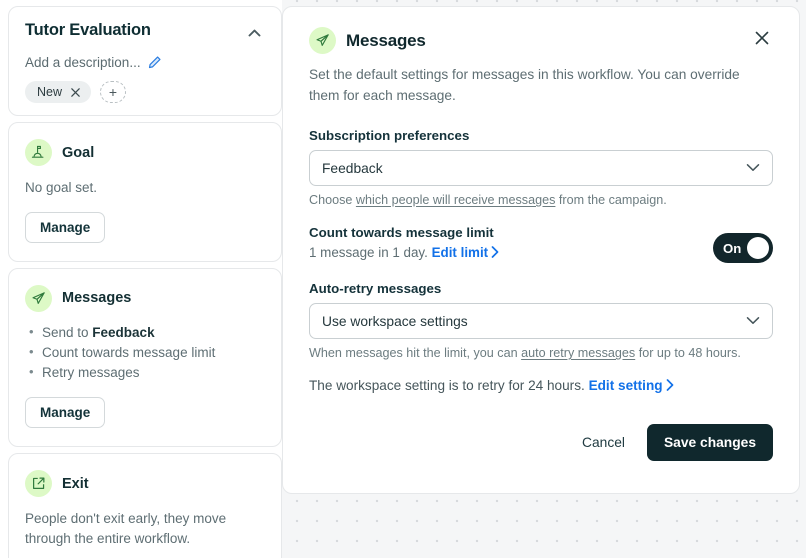 The height and width of the screenshot is (558, 806). I want to click on subscription-preferences-label: Subscription preferences, so click(389, 136).